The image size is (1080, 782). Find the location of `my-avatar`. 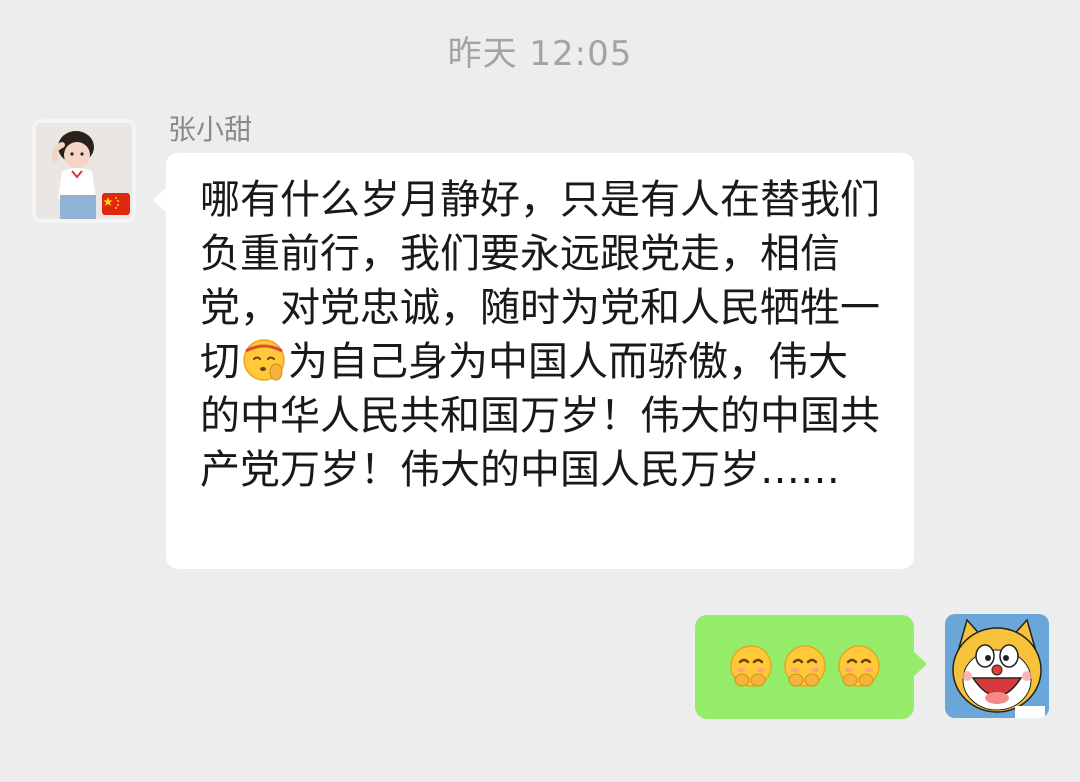

my-avatar is located at coordinates (997, 666).